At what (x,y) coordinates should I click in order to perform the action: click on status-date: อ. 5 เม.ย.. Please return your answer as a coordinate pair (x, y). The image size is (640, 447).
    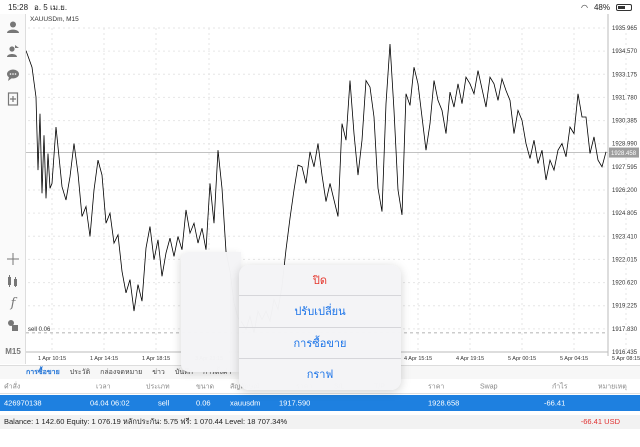
    Looking at the image, I should click on (51, 7).